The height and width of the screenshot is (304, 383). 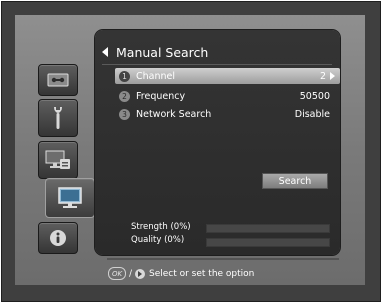 What do you see at coordinates (314, 96) in the screenshot?
I see `row-value: 50500` at bounding box center [314, 96].